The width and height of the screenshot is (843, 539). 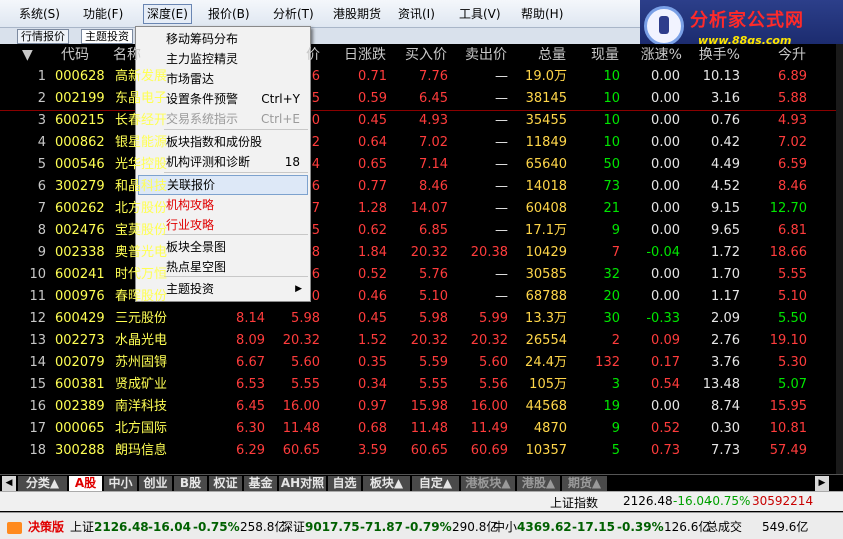 I want to click on vertical-scrollbar, so click(x=839, y=259).